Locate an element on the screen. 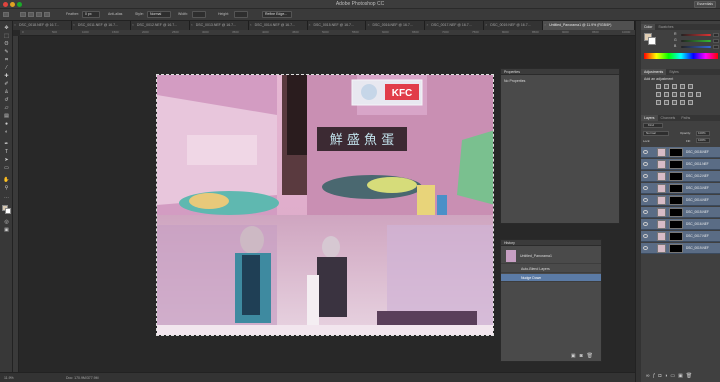 The height and width of the screenshot is (382, 720). tab-layers: Layers is located at coordinates (649, 118).